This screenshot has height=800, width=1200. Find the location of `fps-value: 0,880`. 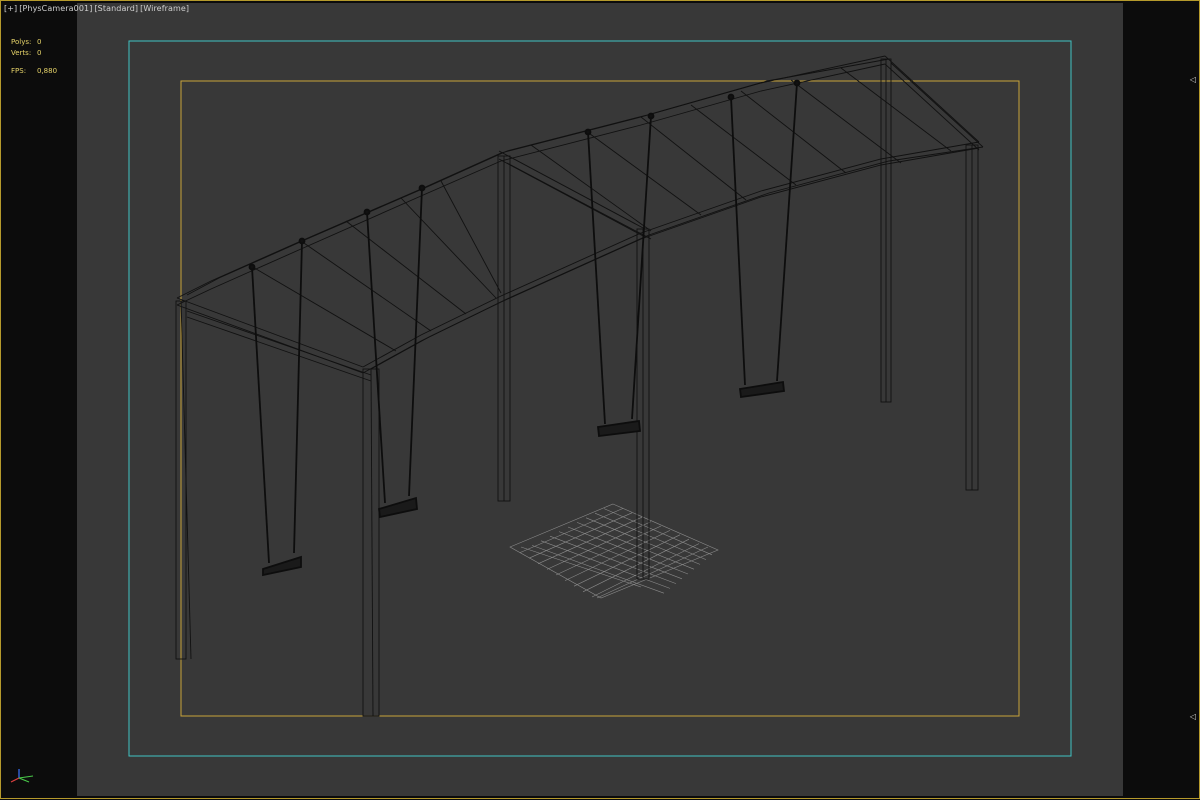

fps-value: 0,880 is located at coordinates (47, 71).